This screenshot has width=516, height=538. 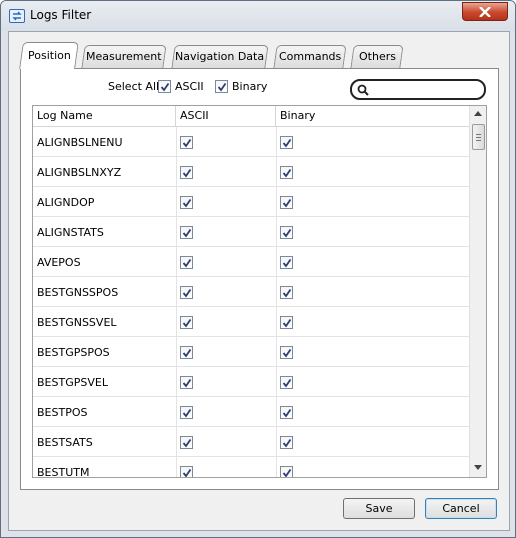 What do you see at coordinates (478, 137) in the screenshot?
I see `scrollbar-thumb` at bounding box center [478, 137].